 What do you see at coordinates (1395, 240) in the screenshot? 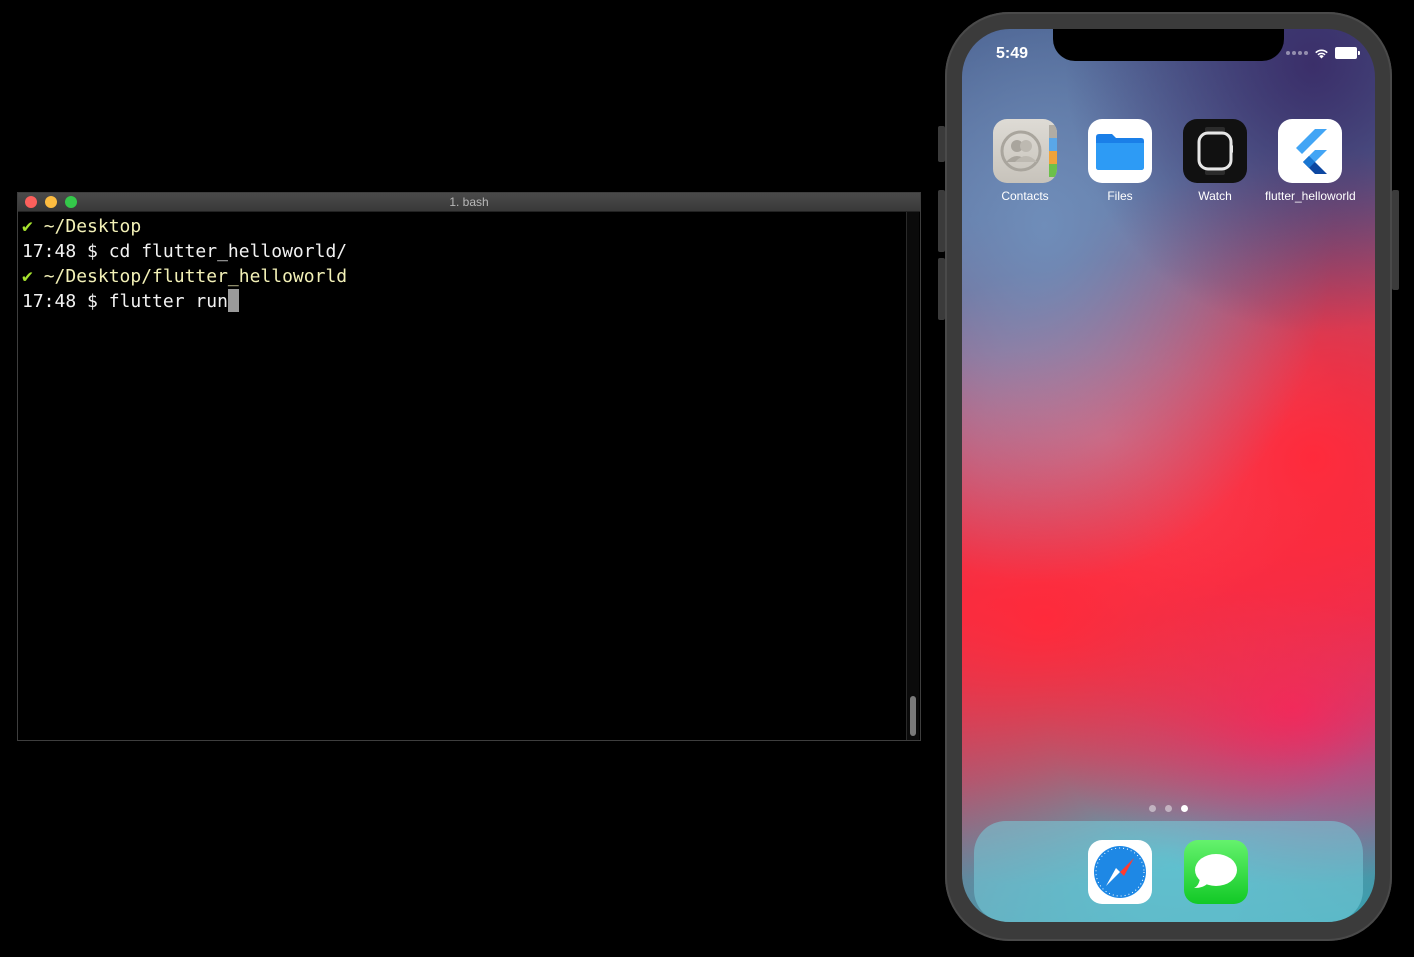
I see `power-button` at bounding box center [1395, 240].